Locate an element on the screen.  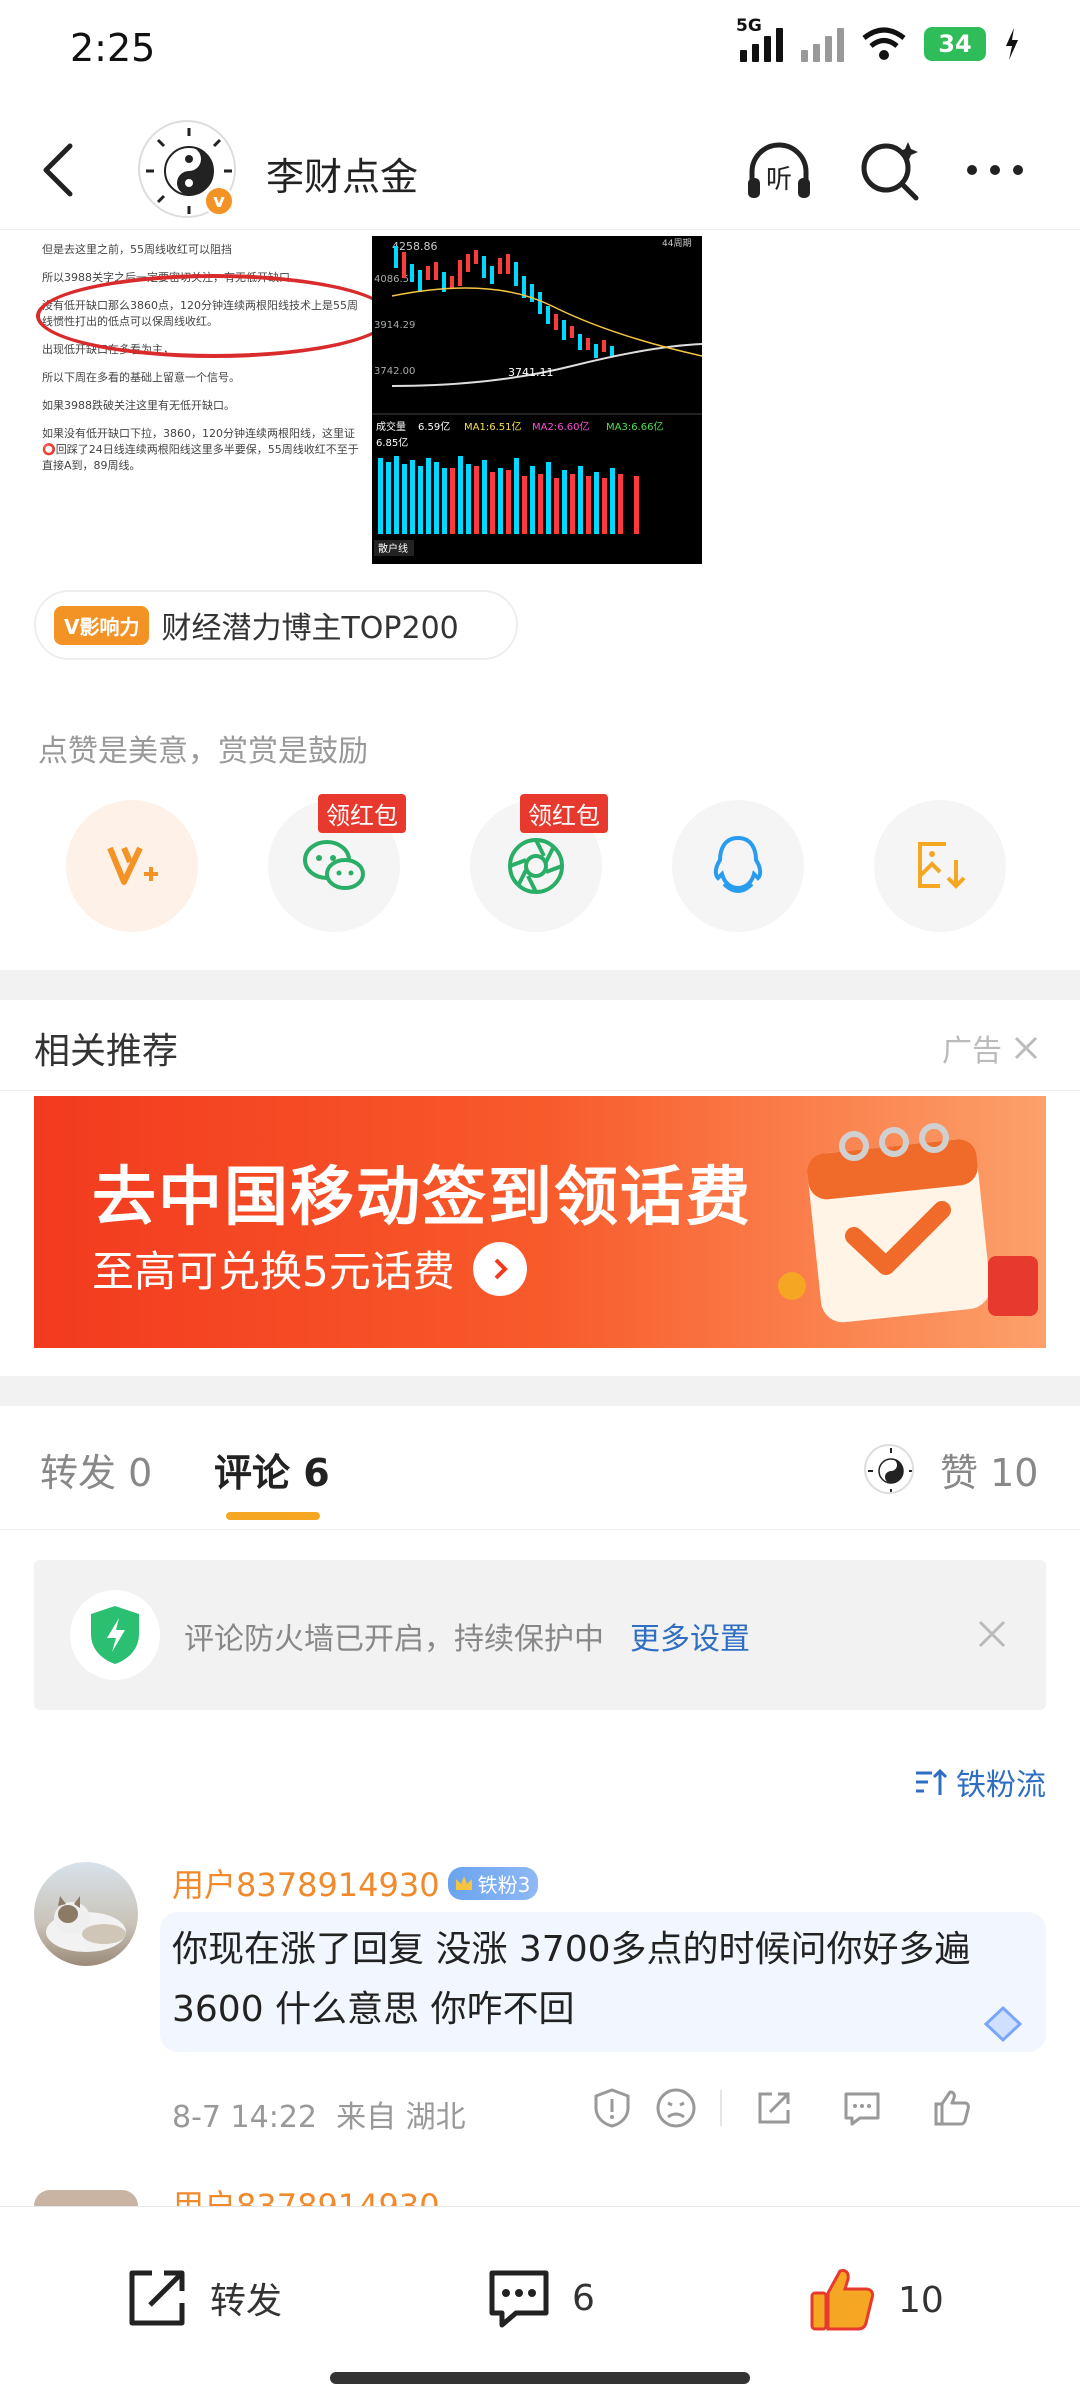
comment-time: 8-7 14:22 is located at coordinates (244, 2117).